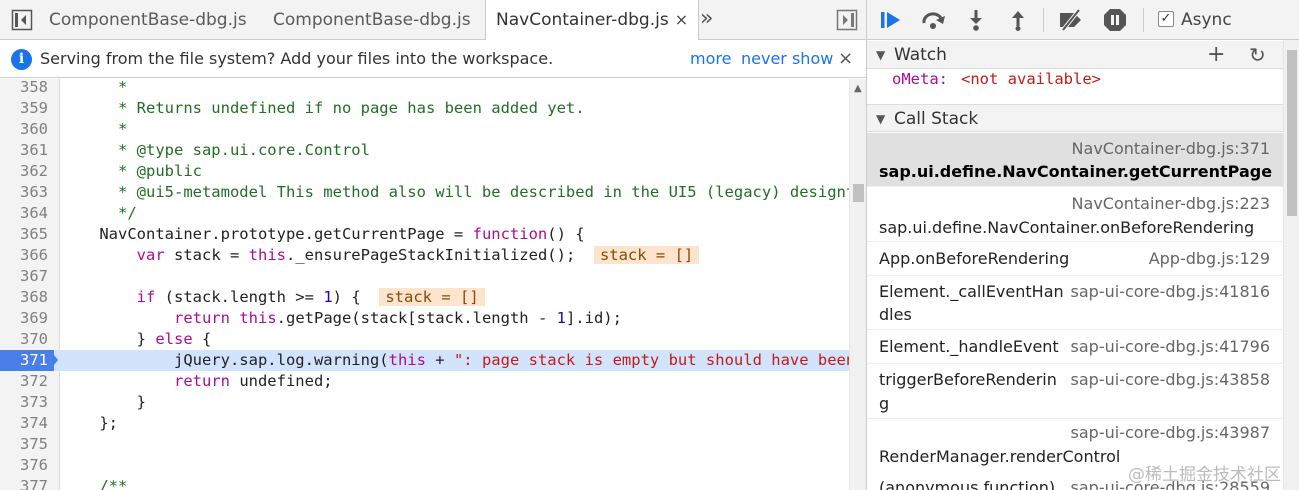 This screenshot has height=490, width=1299. I want to click on sidebar-scrollbar, so click(1291, 265).